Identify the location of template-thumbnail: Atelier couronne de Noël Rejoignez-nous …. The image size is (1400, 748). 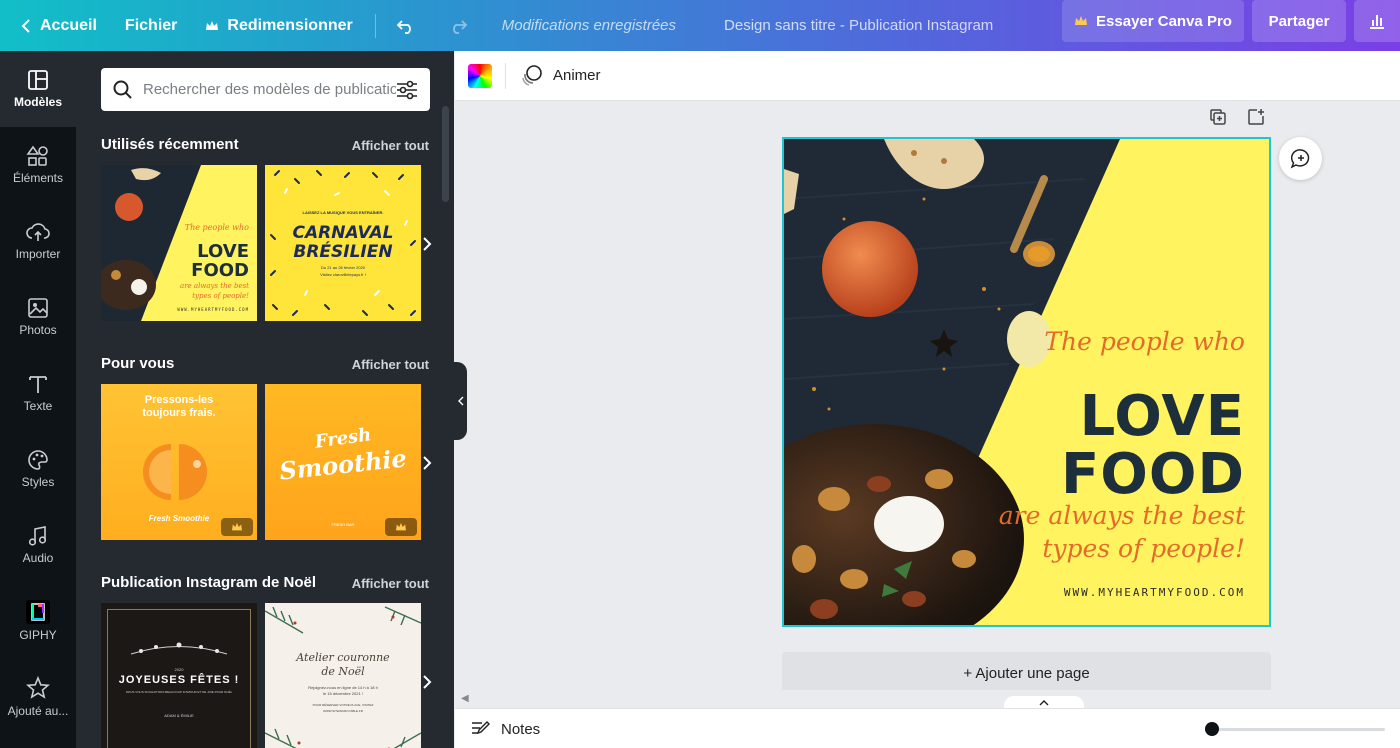
(343, 675).